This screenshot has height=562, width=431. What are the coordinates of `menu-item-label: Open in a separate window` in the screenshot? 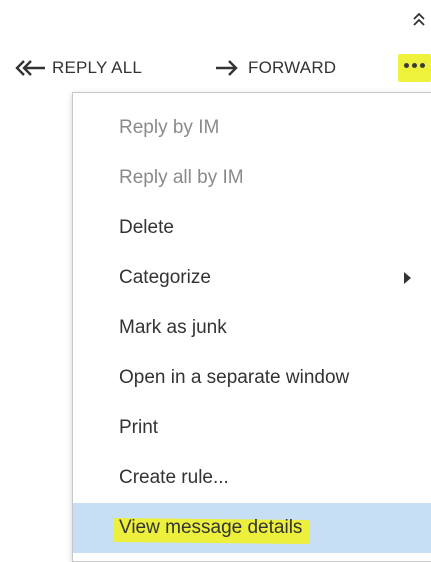 It's located at (234, 377).